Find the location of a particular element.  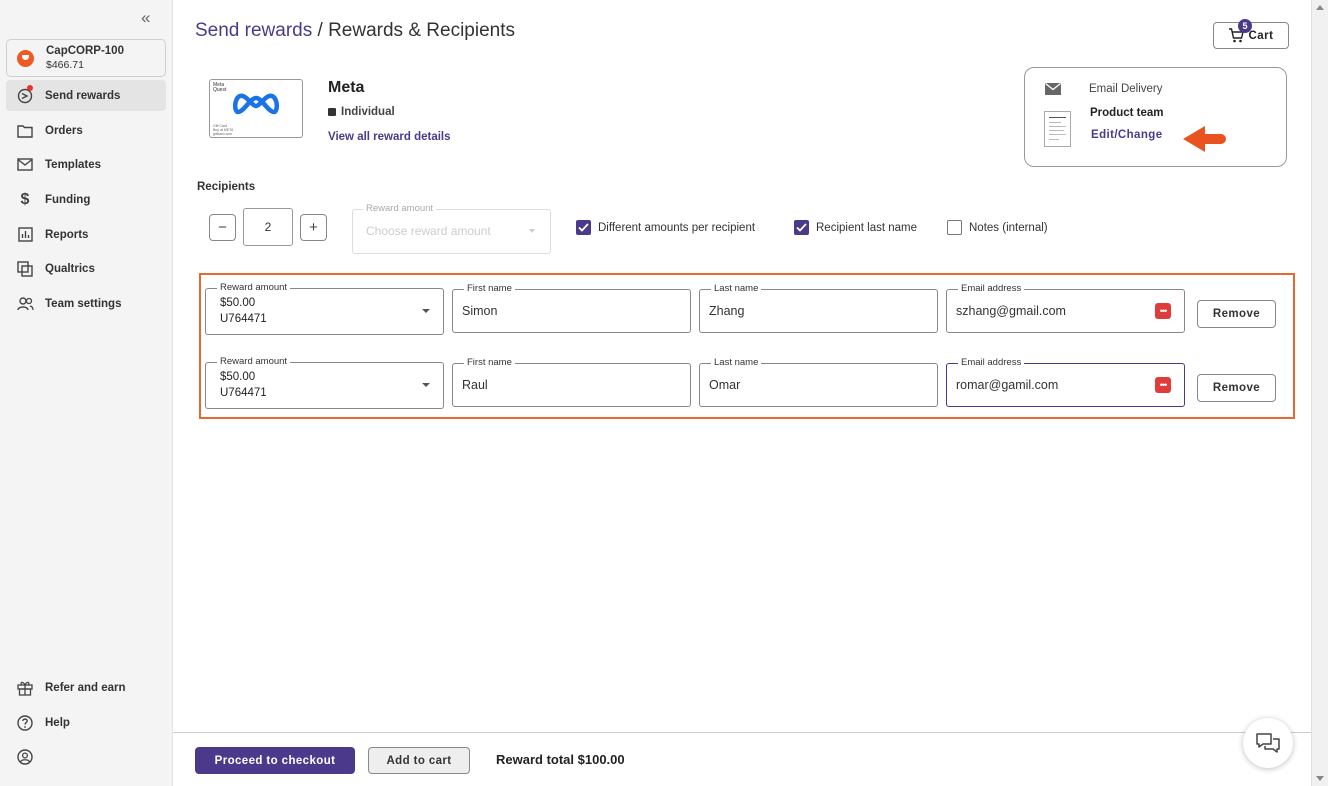

reward-amount-placeholder: Choose reward amount is located at coordinates (428, 231).